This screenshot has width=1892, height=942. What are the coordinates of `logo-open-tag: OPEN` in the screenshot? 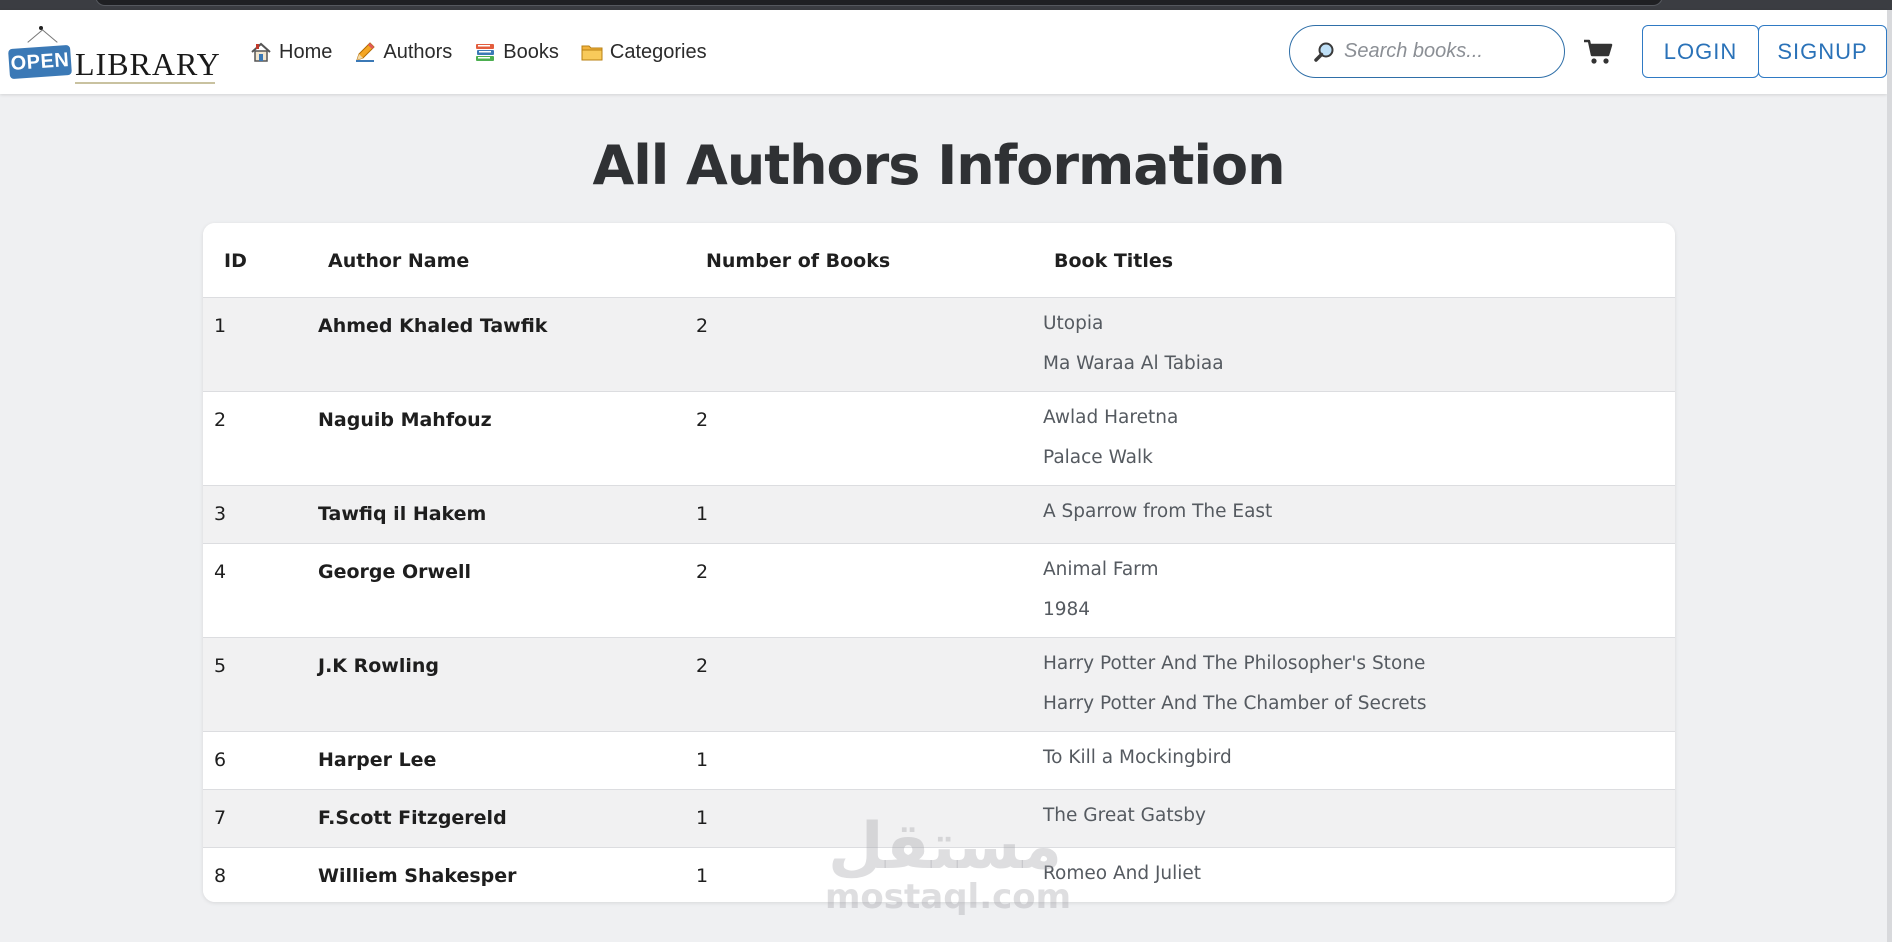 It's located at (40, 62).